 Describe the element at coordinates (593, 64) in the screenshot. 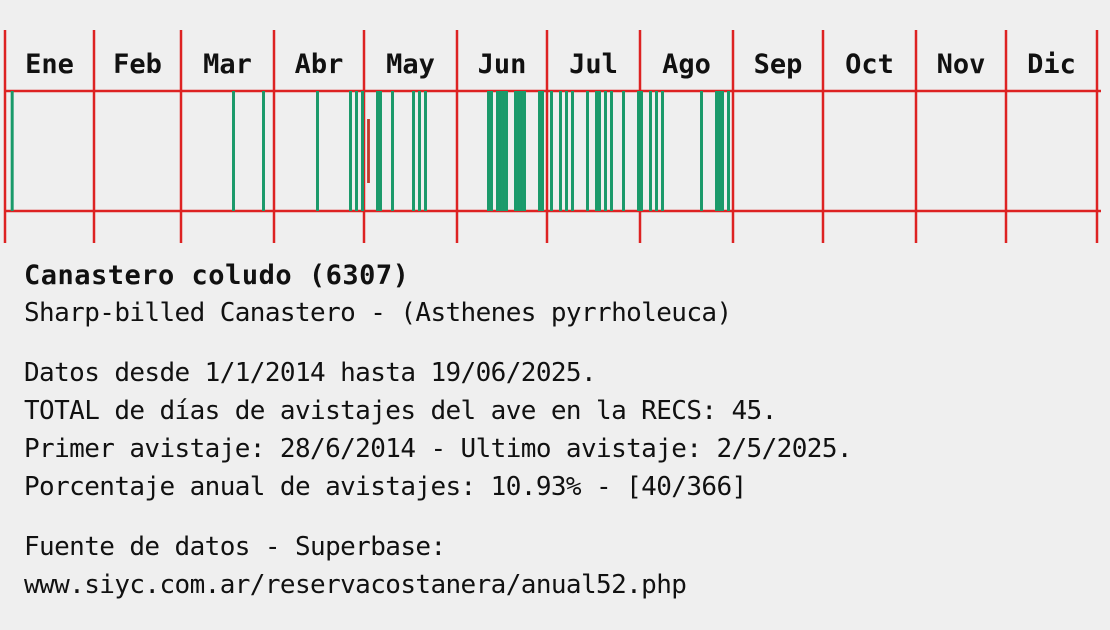

I see `month-label-jul: Jul` at that location.